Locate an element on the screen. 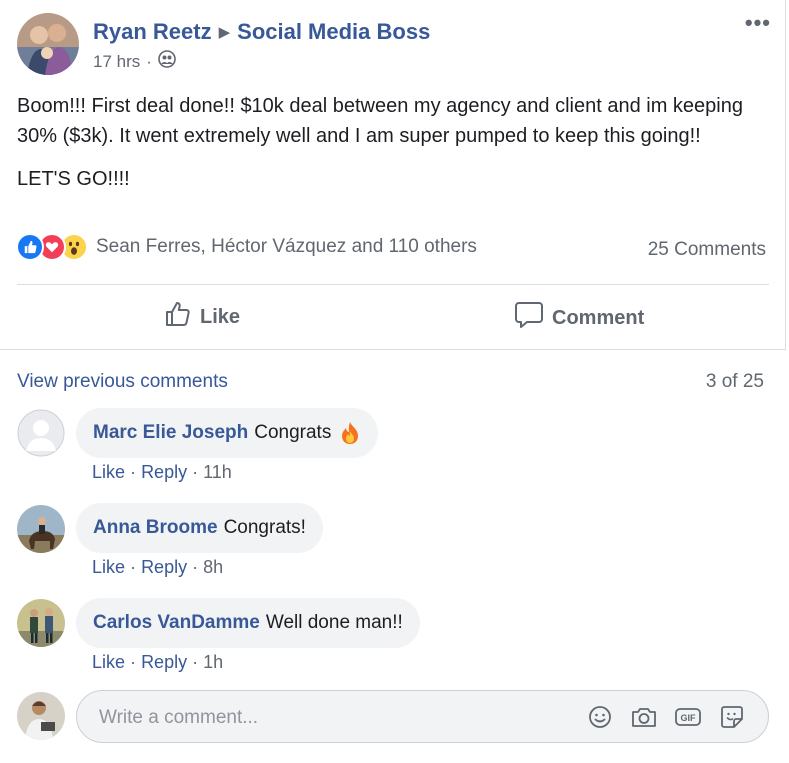 This screenshot has height=763, width=789. comment-button: Comment is located at coordinates (579, 318).